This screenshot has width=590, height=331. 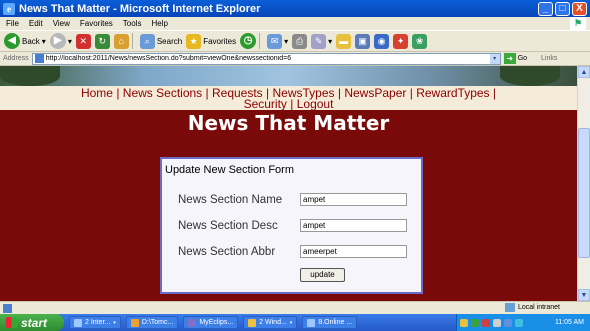 I want to click on messenger-button: ◉, so click(x=382, y=41).